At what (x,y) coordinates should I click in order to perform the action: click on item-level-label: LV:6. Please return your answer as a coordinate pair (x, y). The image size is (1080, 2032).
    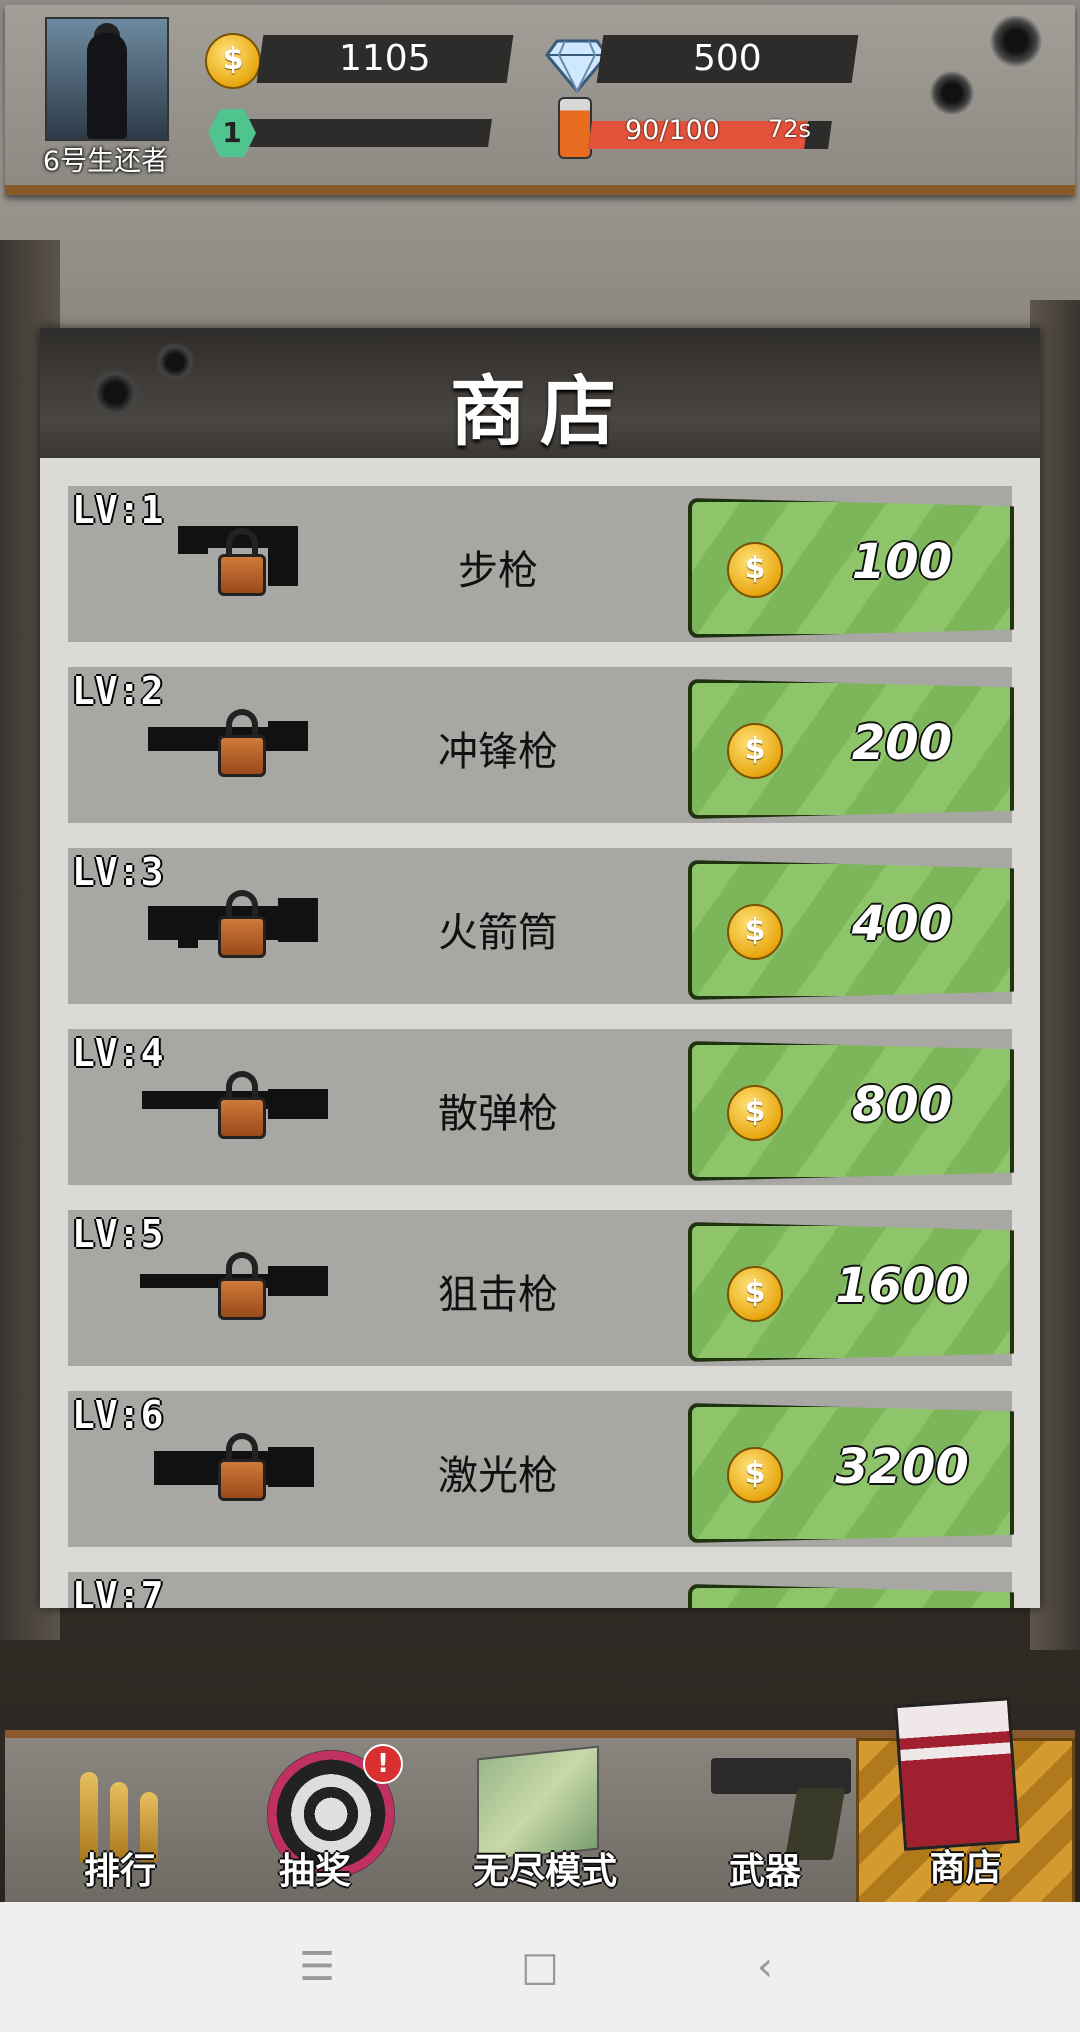
    Looking at the image, I should click on (118, 1415).